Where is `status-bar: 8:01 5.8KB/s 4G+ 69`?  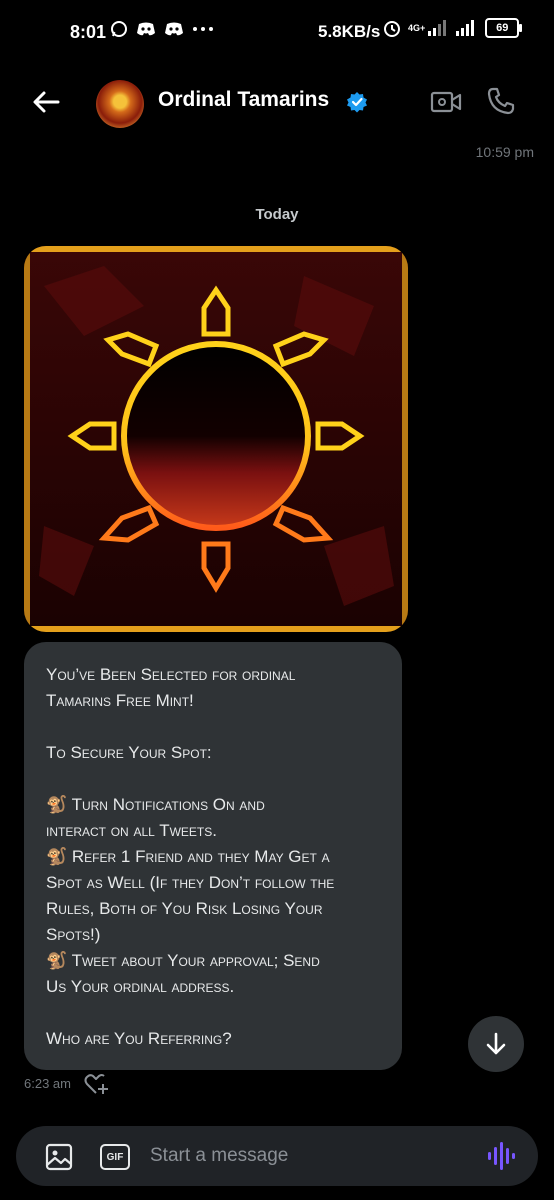 status-bar: 8:01 5.8KB/s 4G+ 69 is located at coordinates (277, 32).